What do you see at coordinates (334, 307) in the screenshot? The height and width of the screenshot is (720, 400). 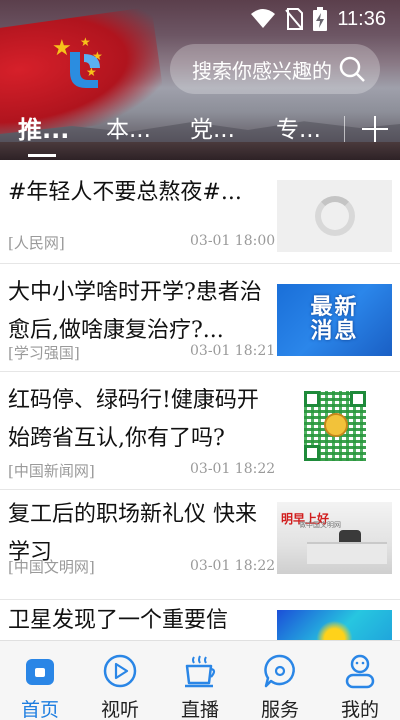 I see `thumb-text: 最新` at bounding box center [334, 307].